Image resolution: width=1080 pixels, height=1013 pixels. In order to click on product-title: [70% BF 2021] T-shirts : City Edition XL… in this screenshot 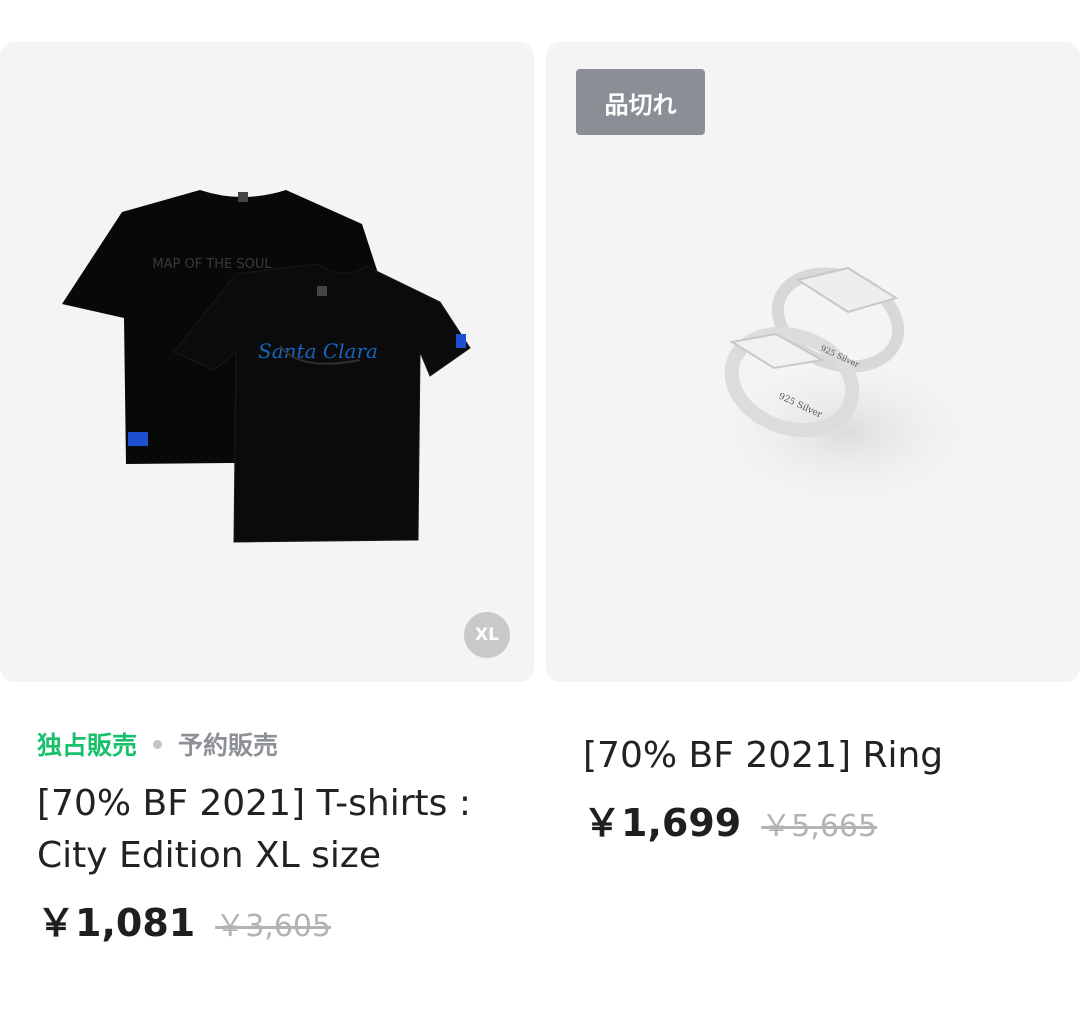, I will do `click(272, 830)`.